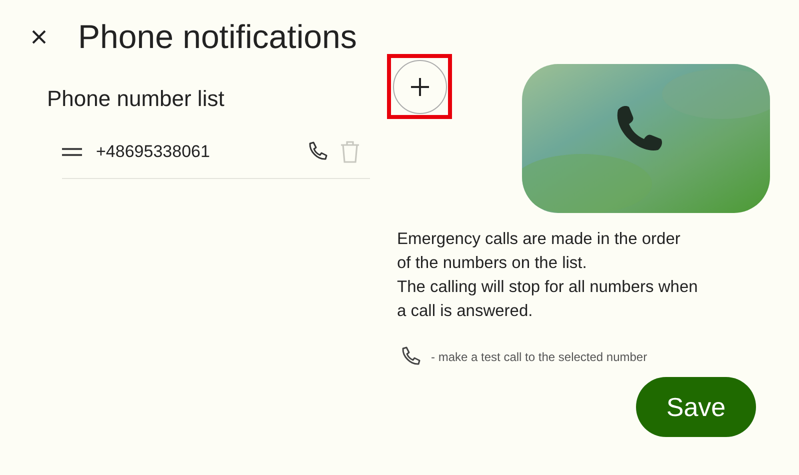  What do you see at coordinates (153, 152) in the screenshot?
I see `phone-number: +48695338061` at bounding box center [153, 152].